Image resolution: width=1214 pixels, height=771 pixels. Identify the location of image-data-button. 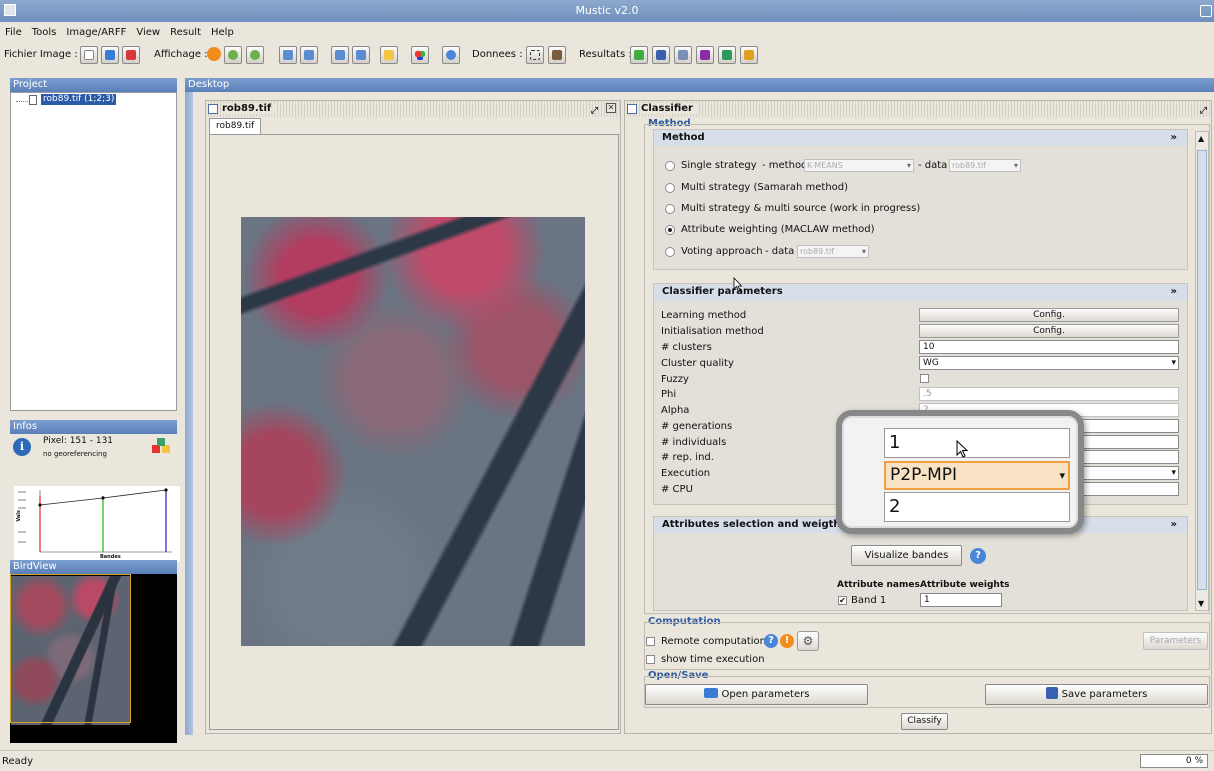
(557, 55).